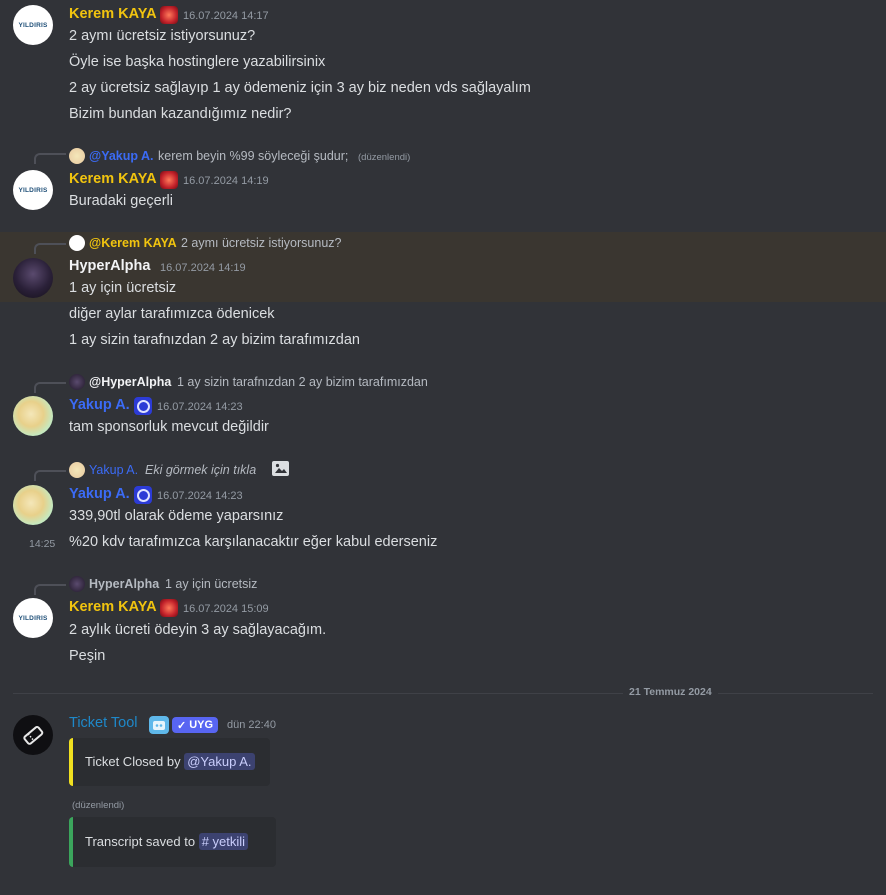 Image resolution: width=886 pixels, height=895 pixels. Describe the element at coordinates (261, 243) in the screenshot. I see `reply-text: 2 aymı ücretsiz istiyorsunuz?` at that location.